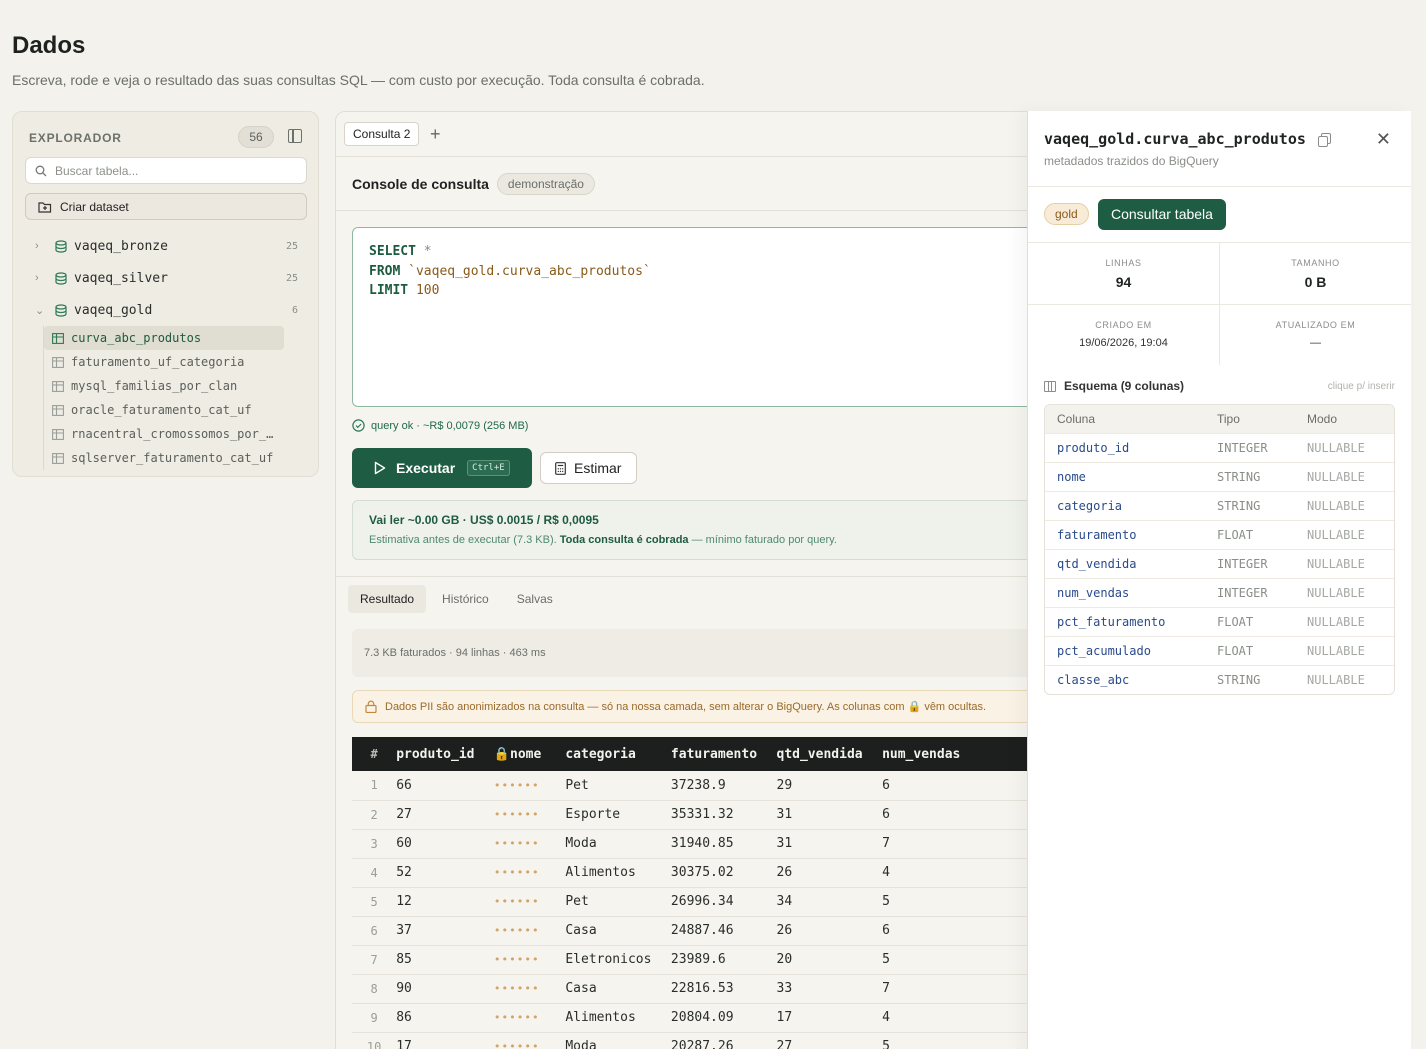 This screenshot has width=1426, height=1049. Describe the element at coordinates (385, 271) in the screenshot. I see `sql-keyword: FROM` at that location.